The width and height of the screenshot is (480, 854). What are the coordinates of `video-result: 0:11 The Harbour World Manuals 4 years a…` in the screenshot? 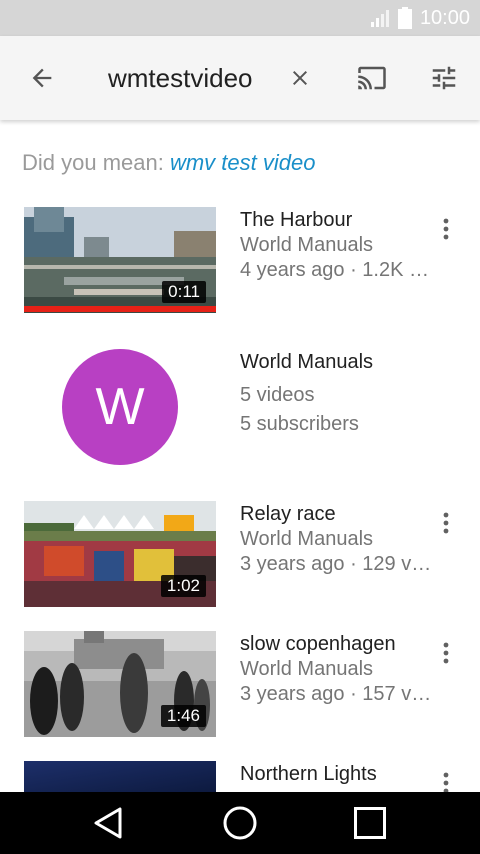 It's located at (240, 262).